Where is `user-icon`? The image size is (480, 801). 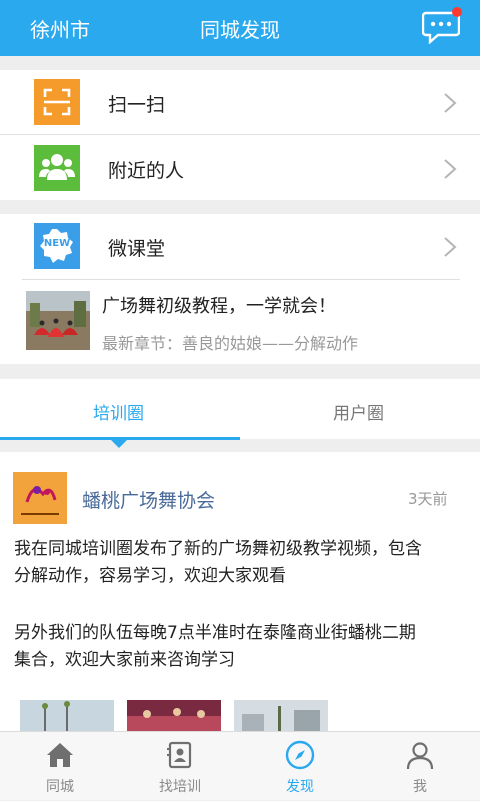 user-icon is located at coordinates (420, 756).